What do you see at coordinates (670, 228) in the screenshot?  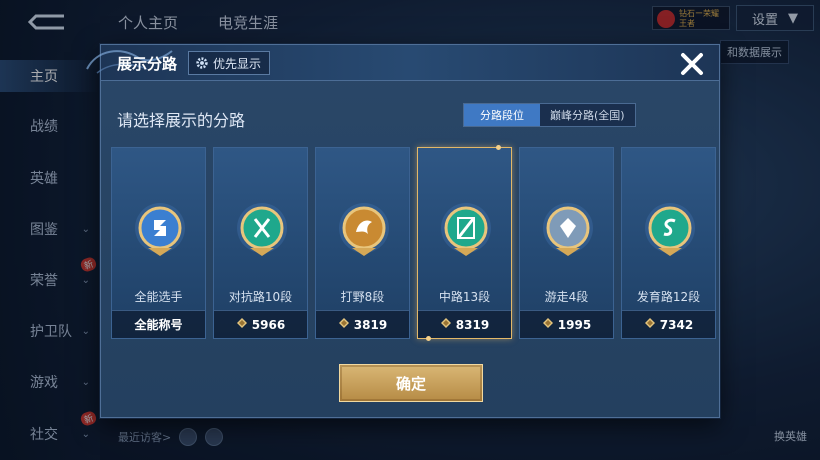 I see `farm-lane-emblem-icon` at bounding box center [670, 228].